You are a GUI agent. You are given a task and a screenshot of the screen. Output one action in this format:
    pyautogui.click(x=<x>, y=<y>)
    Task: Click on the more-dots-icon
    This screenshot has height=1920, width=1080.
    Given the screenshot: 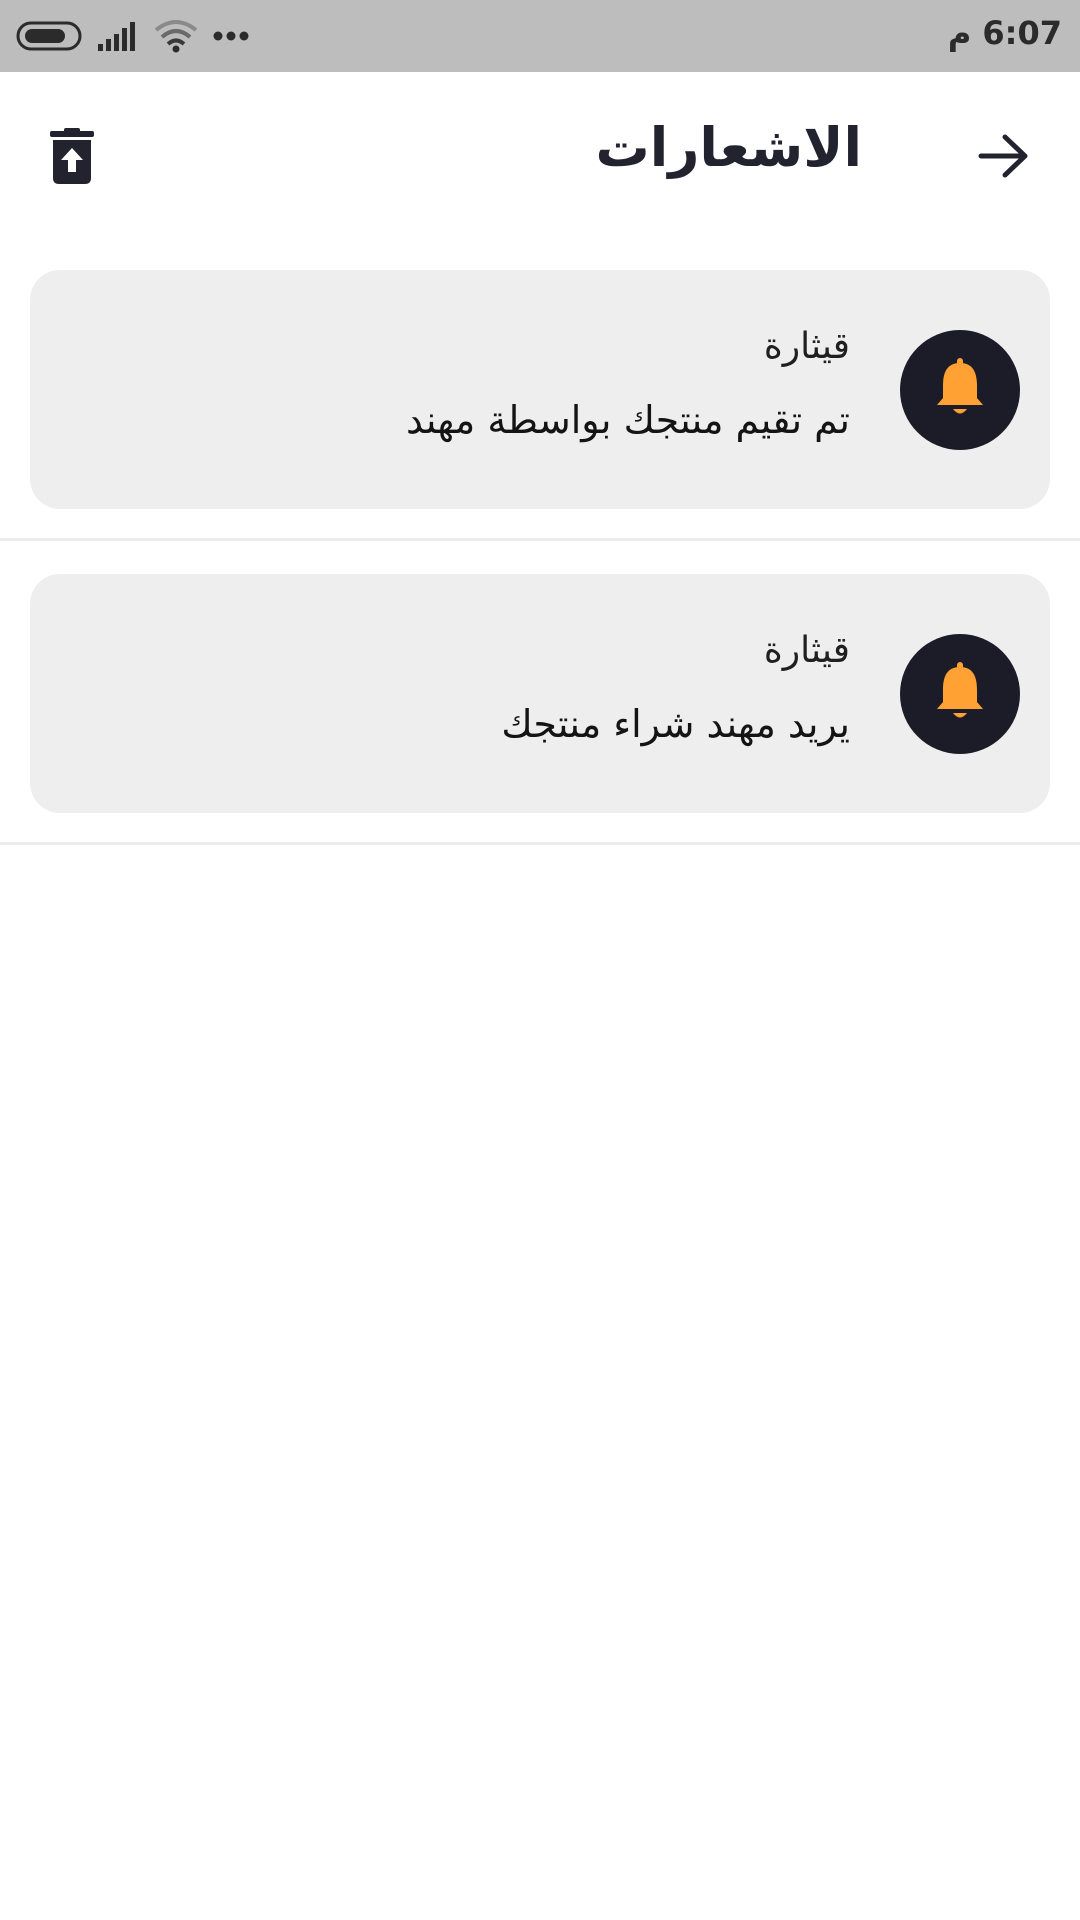 What is the action you would take?
    pyautogui.click(x=231, y=36)
    